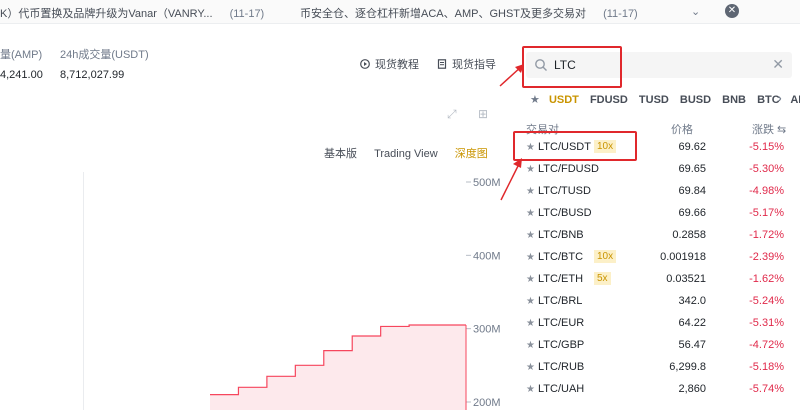 This screenshot has height=410, width=800. Describe the element at coordinates (471, 154) in the screenshot. I see `tab-depth-chart: 深度图` at that location.